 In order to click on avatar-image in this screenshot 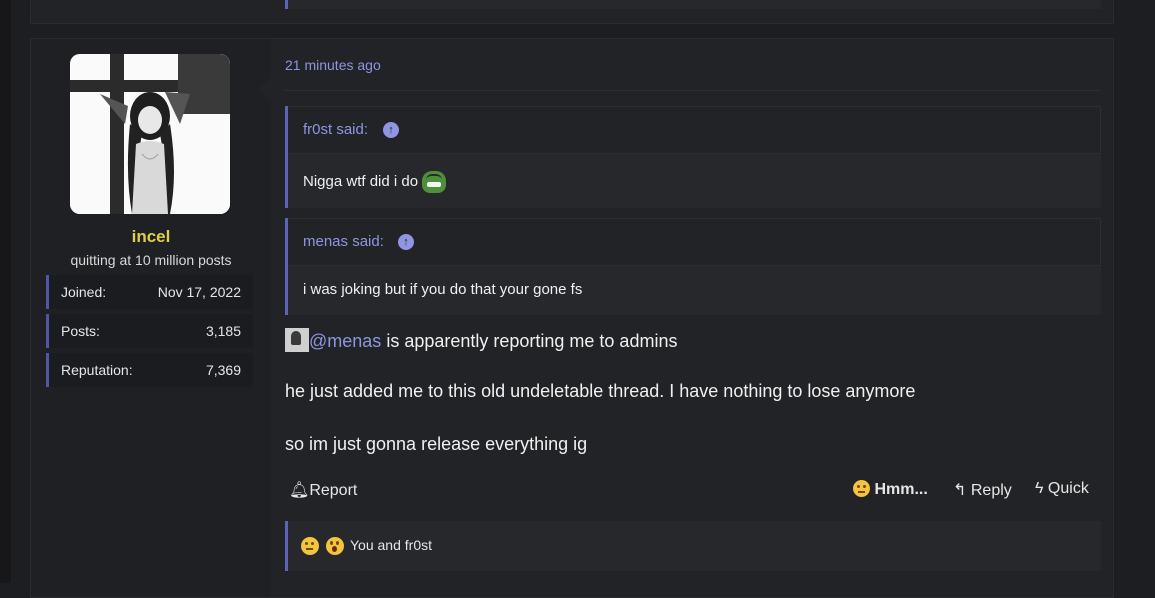, I will do `click(150, 134)`.